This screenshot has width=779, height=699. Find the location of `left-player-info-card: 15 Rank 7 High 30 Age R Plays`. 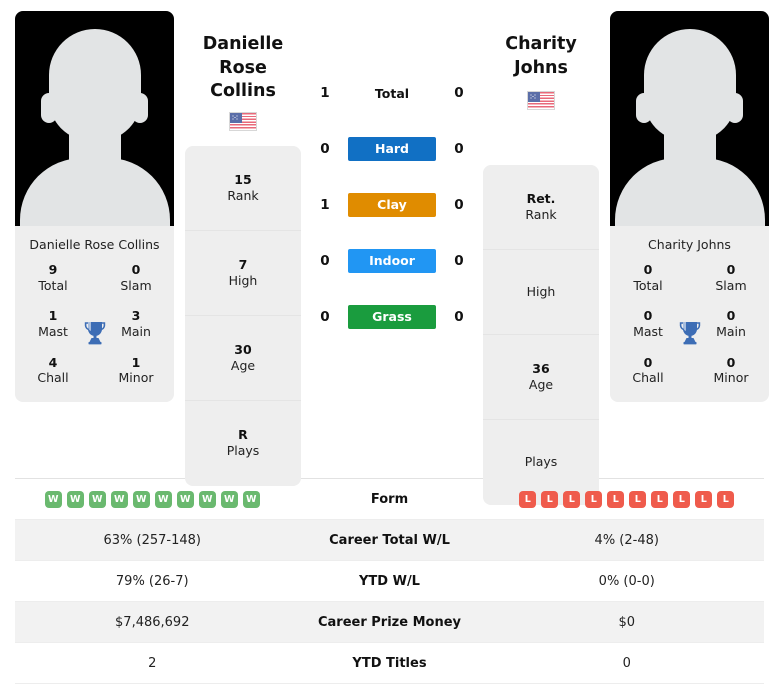

left-player-info-card: 15 Rank 7 High 30 Age R Plays is located at coordinates (243, 315).